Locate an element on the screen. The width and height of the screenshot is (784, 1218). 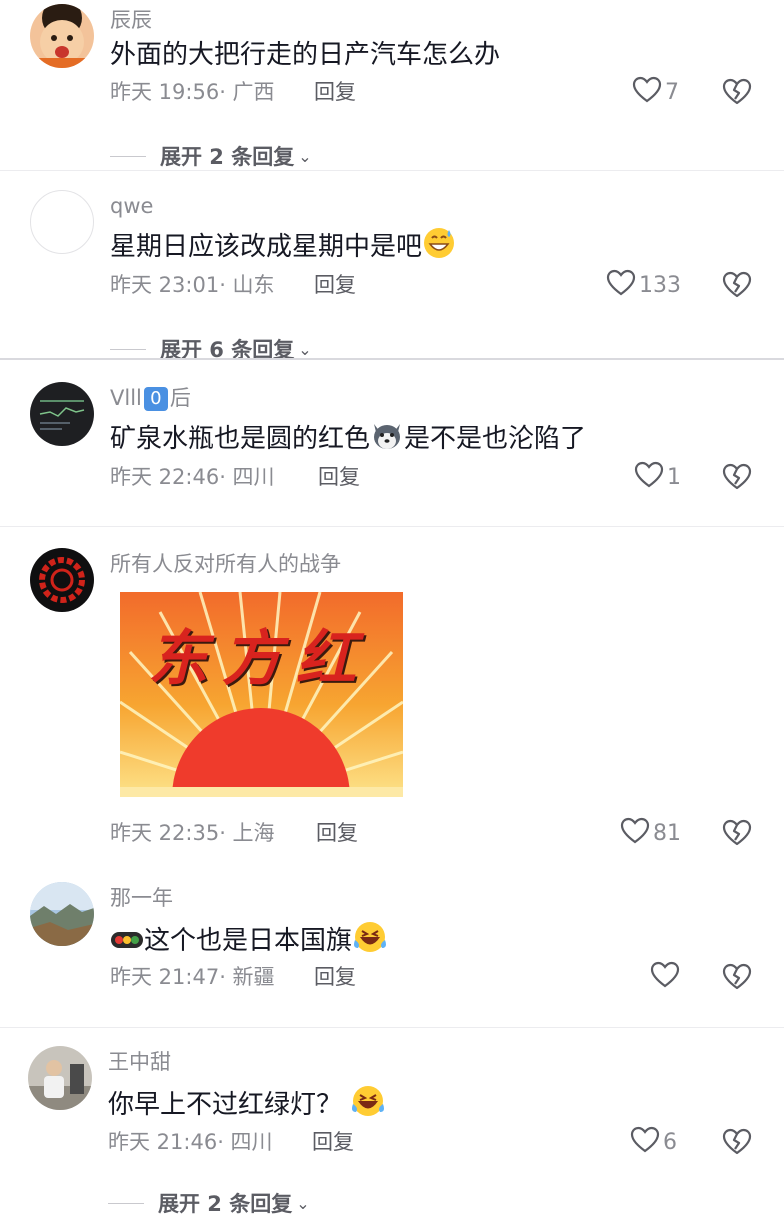
comment-item: 那一年 这个也是日本国旗 昨天 21:47· 新疆 回复 is located at coordinates (392, 946).